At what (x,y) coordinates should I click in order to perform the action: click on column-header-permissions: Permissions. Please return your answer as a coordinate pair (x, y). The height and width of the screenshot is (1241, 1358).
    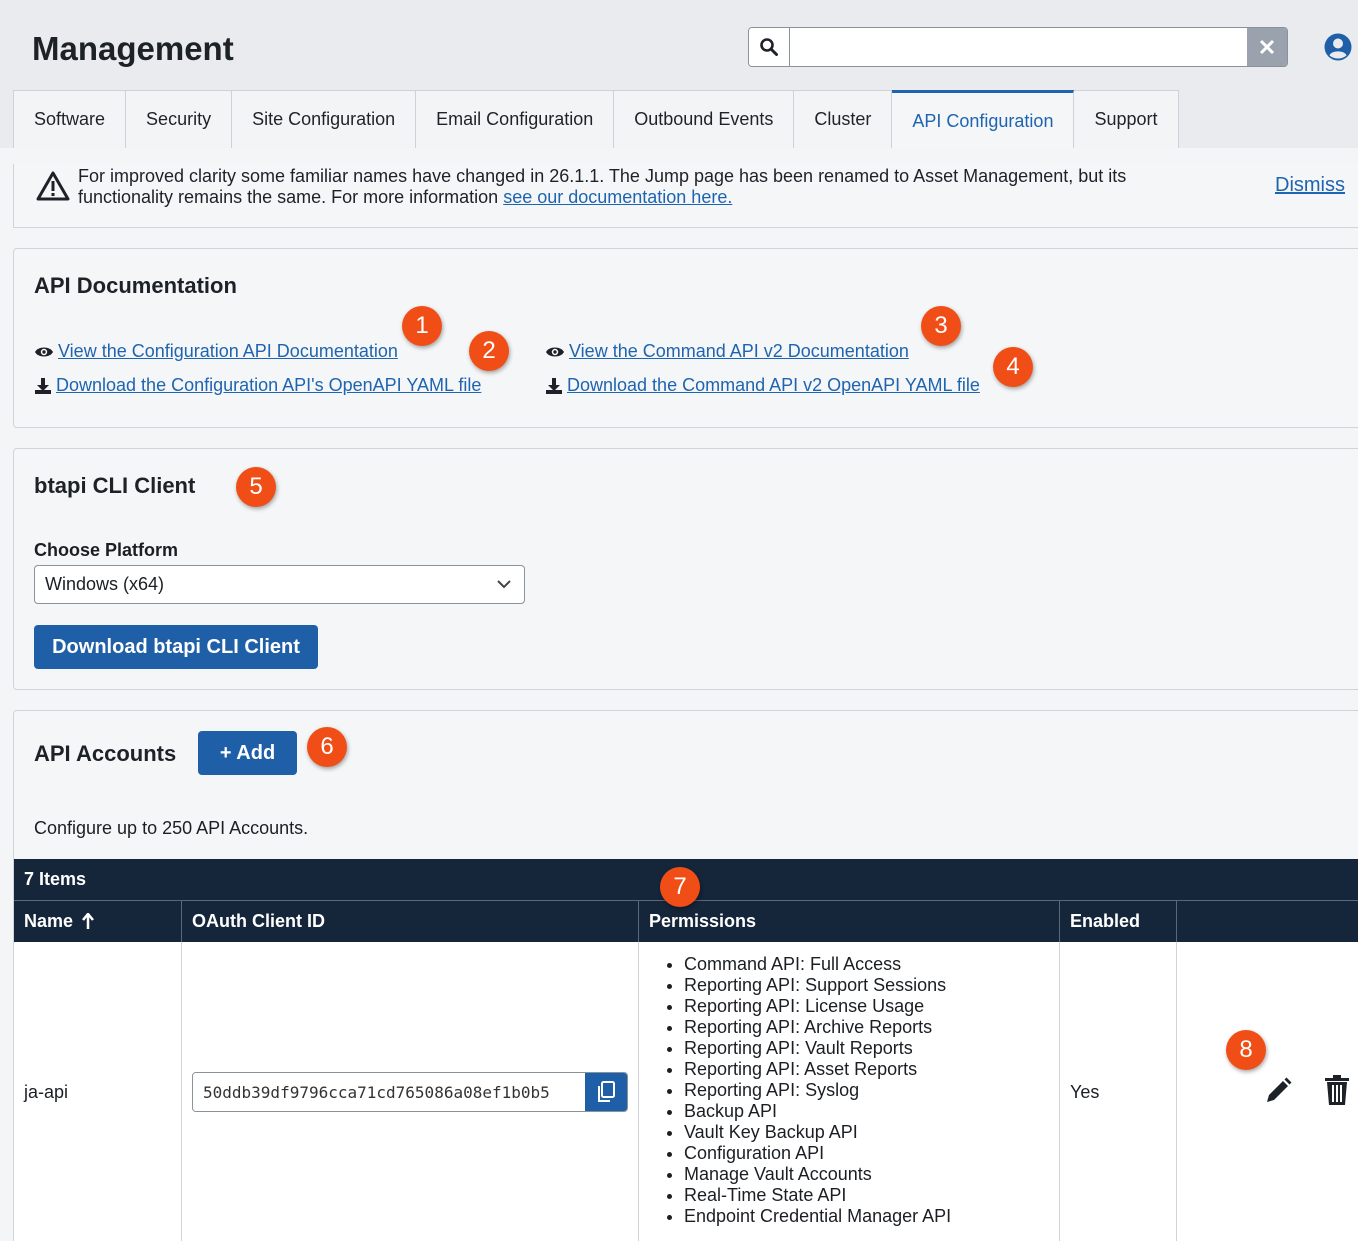
    Looking at the image, I should click on (849, 921).